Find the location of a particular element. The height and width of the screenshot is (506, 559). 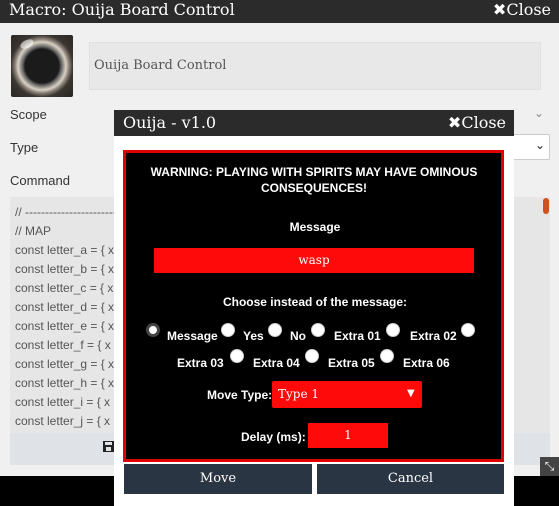

macro-titlebar: Macro: Ouija Board Control ✖Close is located at coordinates (279, 11).